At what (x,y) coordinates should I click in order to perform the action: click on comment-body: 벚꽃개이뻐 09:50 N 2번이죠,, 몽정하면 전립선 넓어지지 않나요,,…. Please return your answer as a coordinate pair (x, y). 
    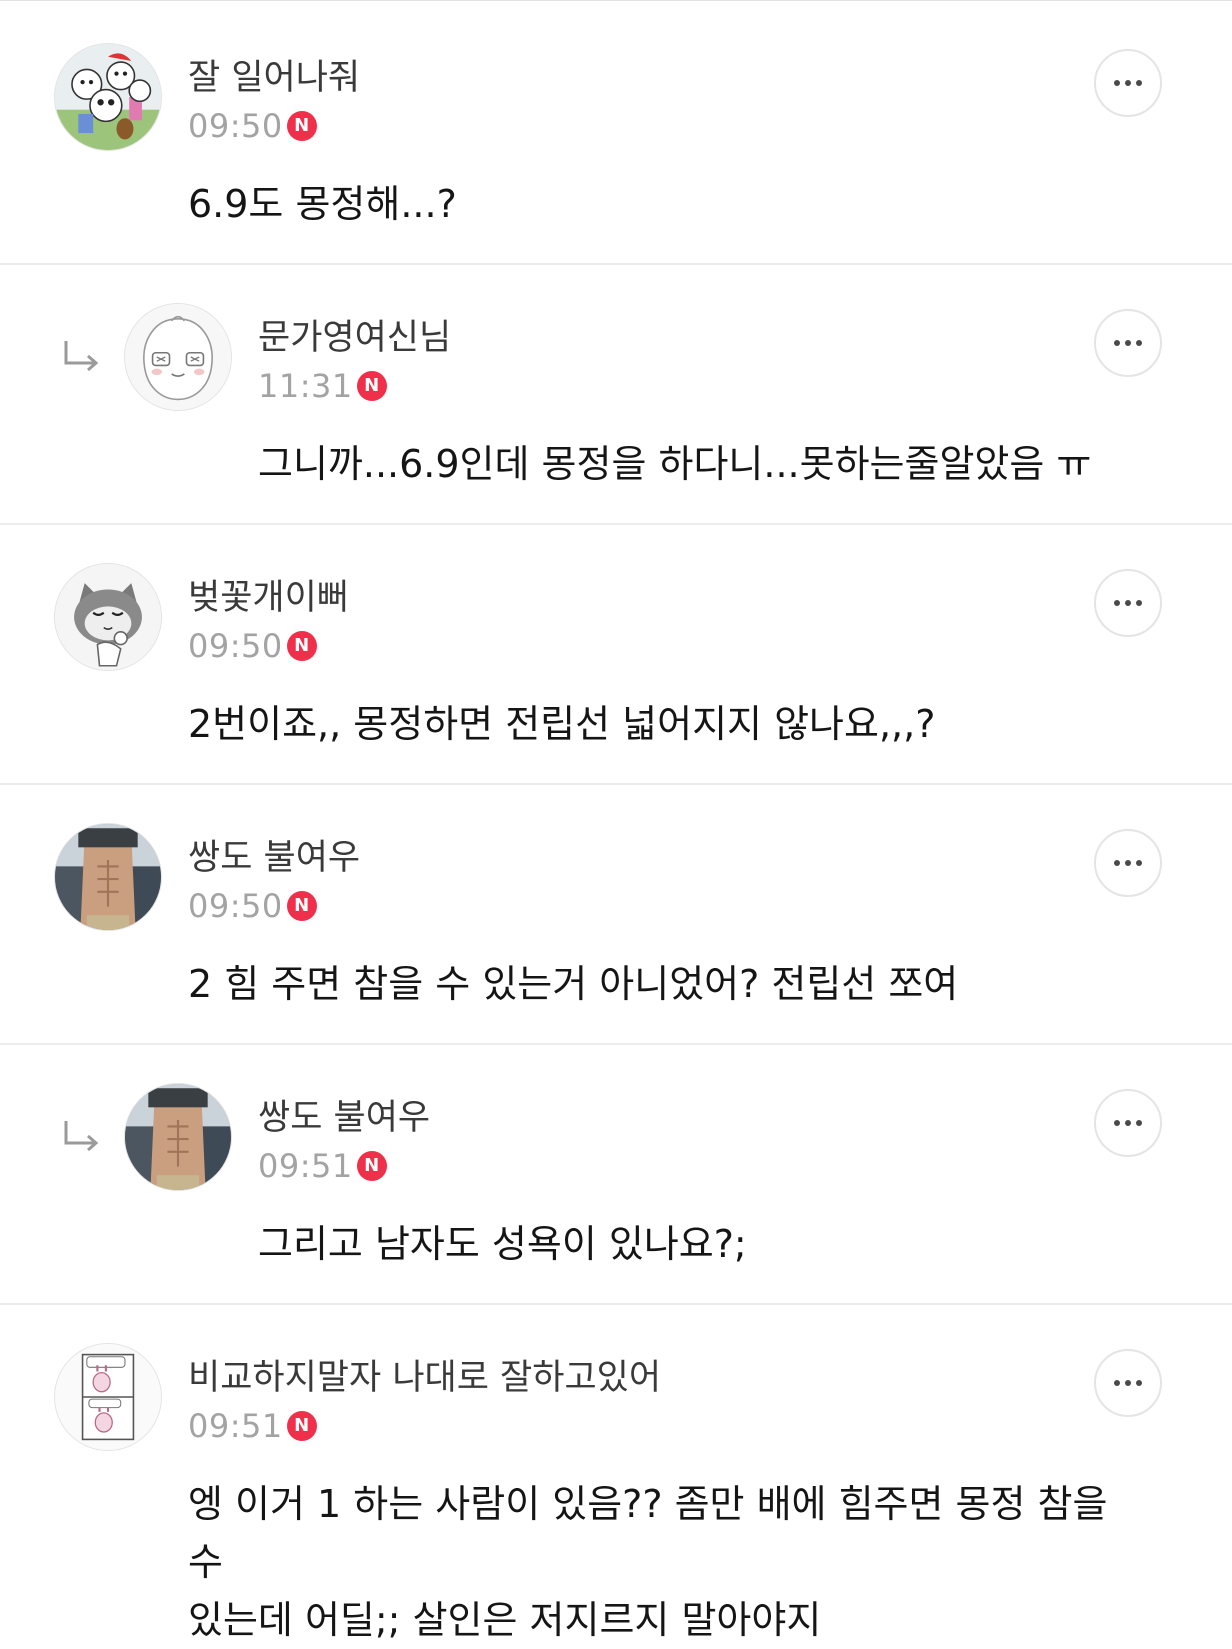
    Looking at the image, I should click on (660, 665).